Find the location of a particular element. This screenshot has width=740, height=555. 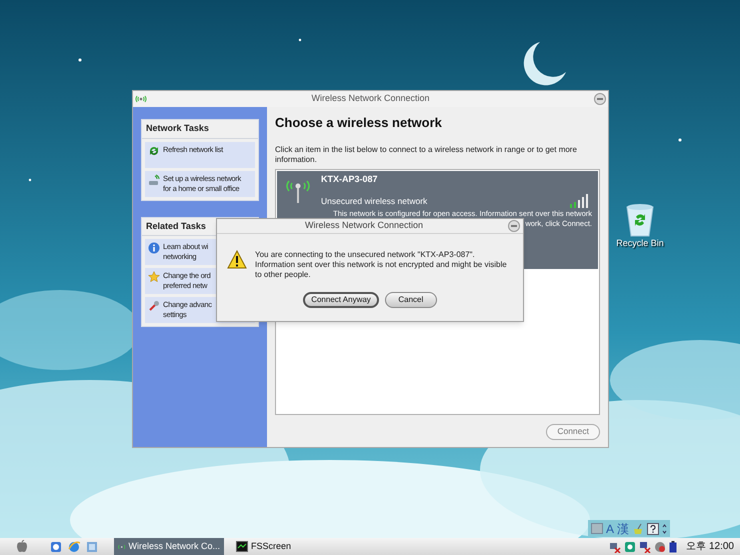

battery-icon is located at coordinates (673, 546).